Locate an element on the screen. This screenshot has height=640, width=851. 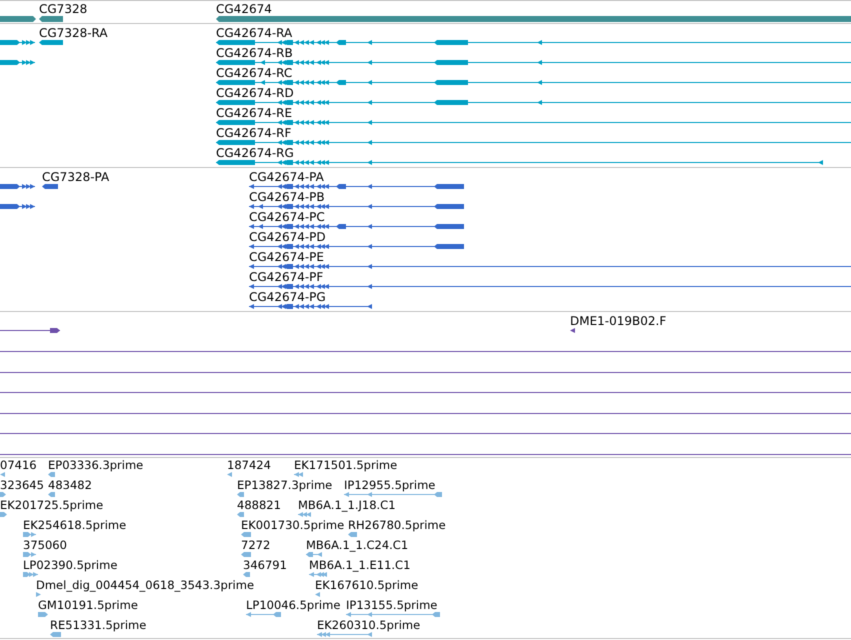
feature-label: CG42674-RF is located at coordinates (254, 133).